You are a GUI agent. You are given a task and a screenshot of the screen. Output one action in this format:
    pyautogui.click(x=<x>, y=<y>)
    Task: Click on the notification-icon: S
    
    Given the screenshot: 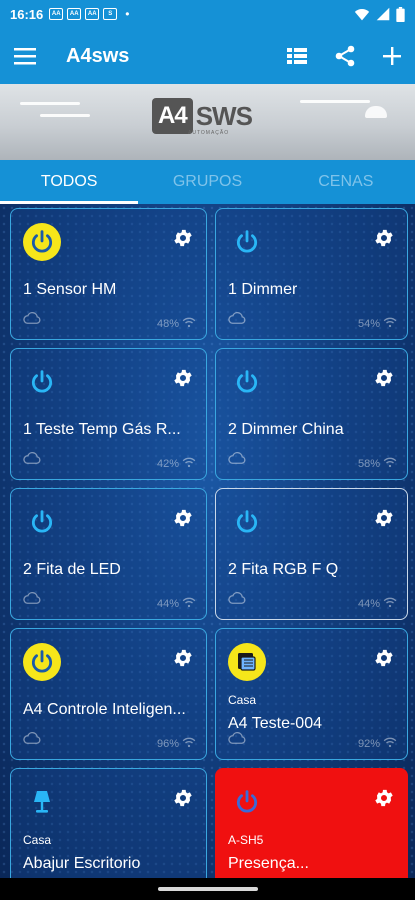 What is the action you would take?
    pyautogui.click(x=110, y=14)
    